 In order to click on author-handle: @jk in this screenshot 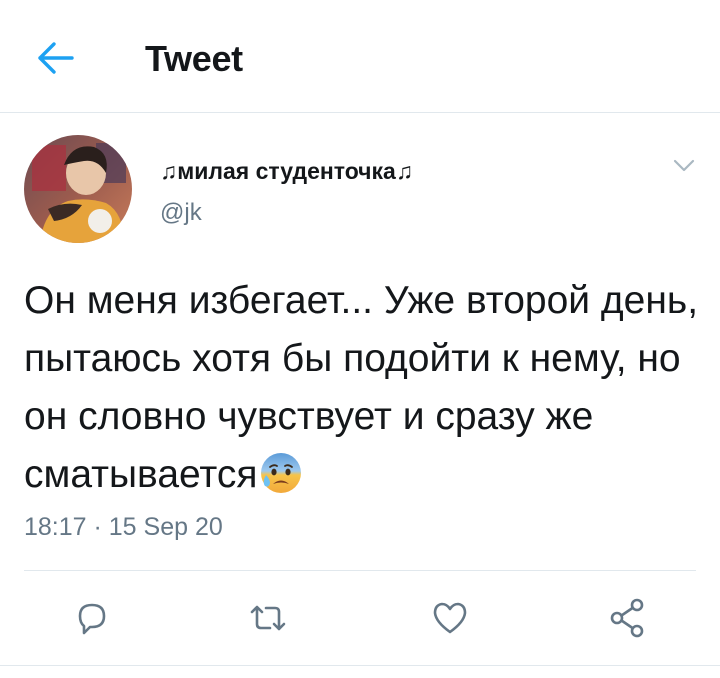, I will do `click(181, 213)`.